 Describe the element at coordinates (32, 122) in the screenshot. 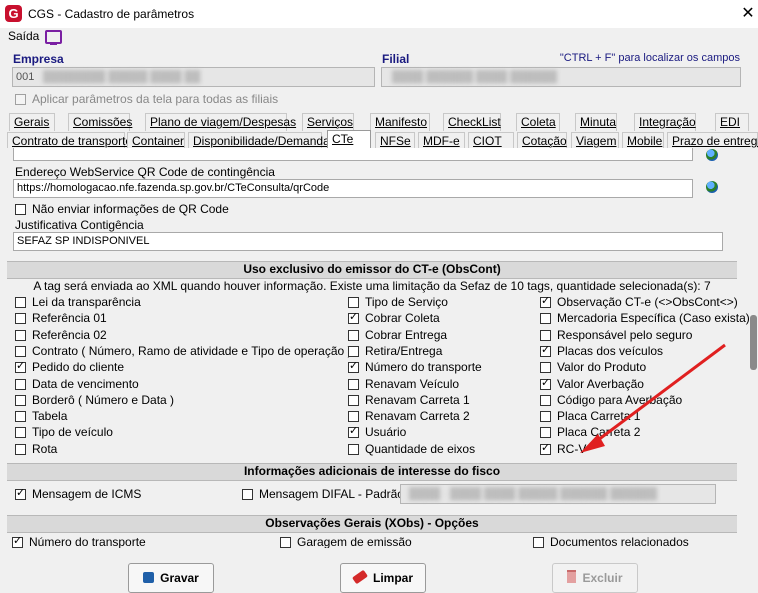

I see `tab-gerais: Gerais` at that location.